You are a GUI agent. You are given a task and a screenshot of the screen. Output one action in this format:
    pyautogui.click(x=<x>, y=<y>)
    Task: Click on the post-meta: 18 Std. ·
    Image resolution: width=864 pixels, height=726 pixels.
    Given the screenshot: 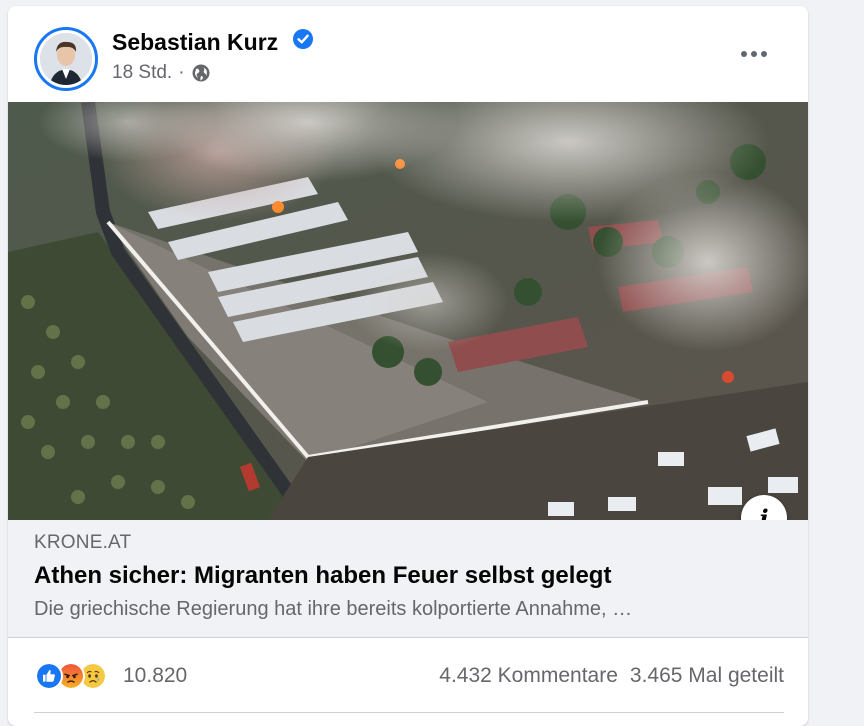 What is the action you would take?
    pyautogui.click(x=161, y=73)
    